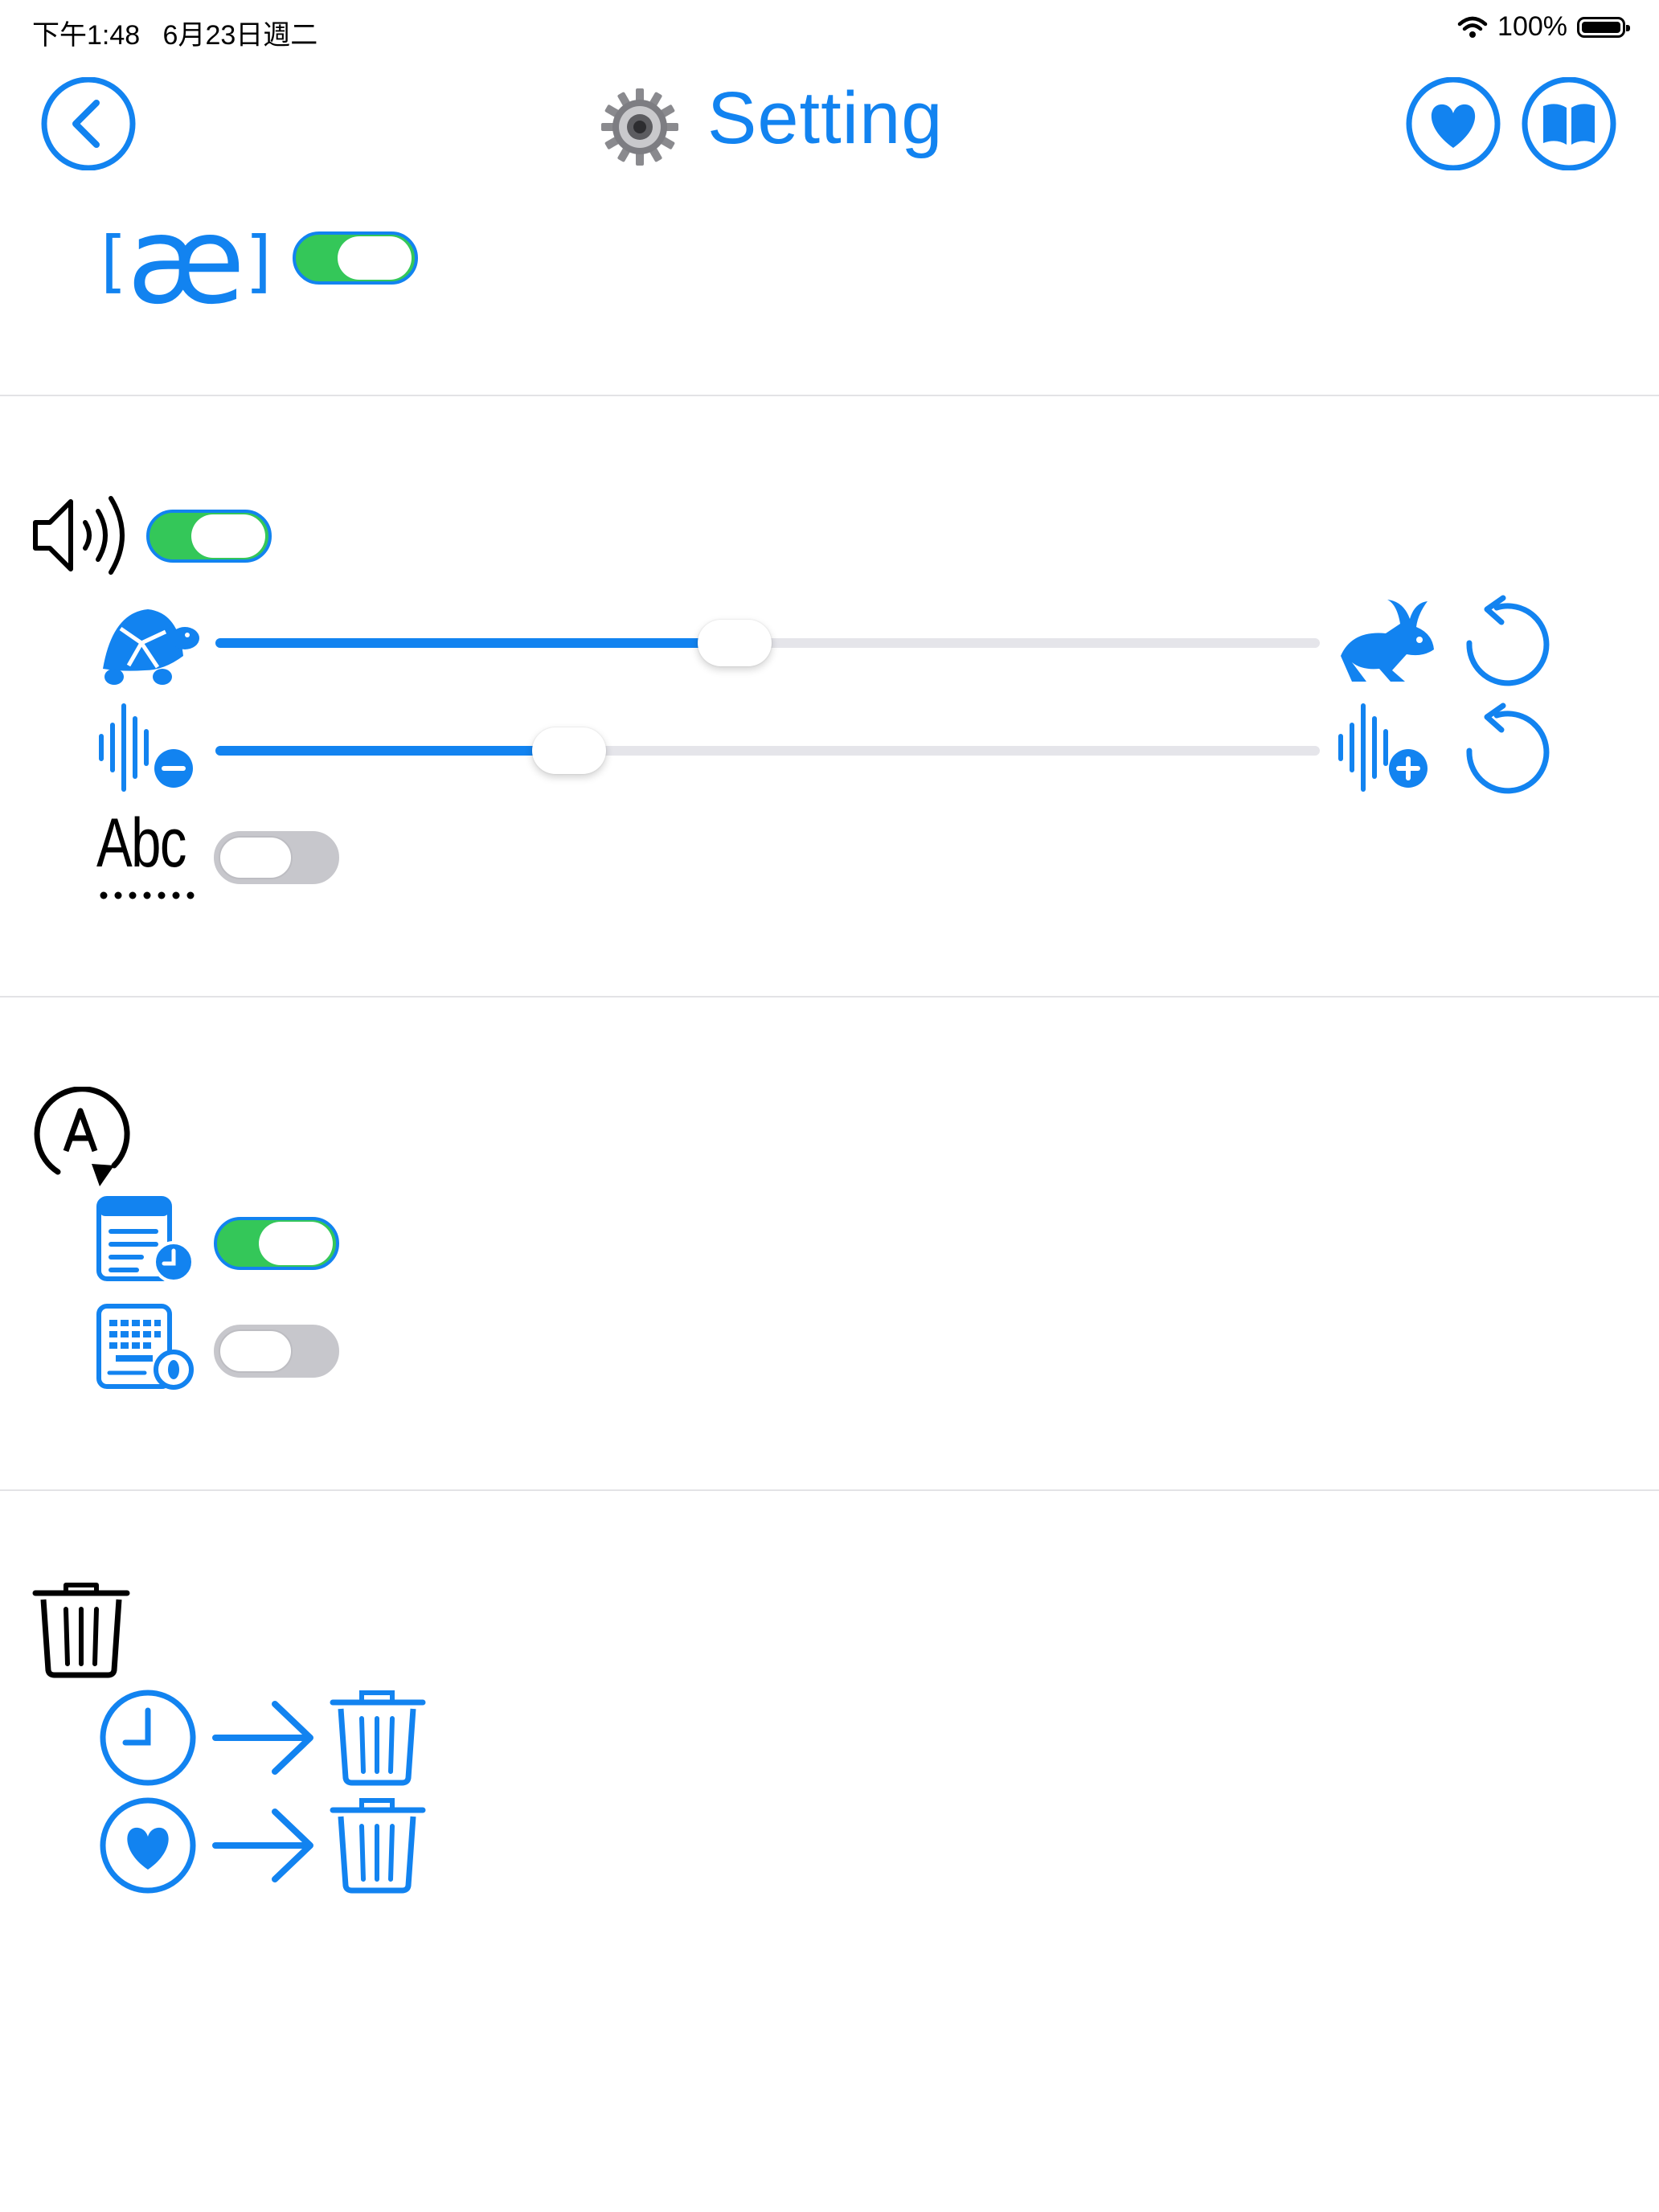  I want to click on chevron-left-icon, so click(88, 124).